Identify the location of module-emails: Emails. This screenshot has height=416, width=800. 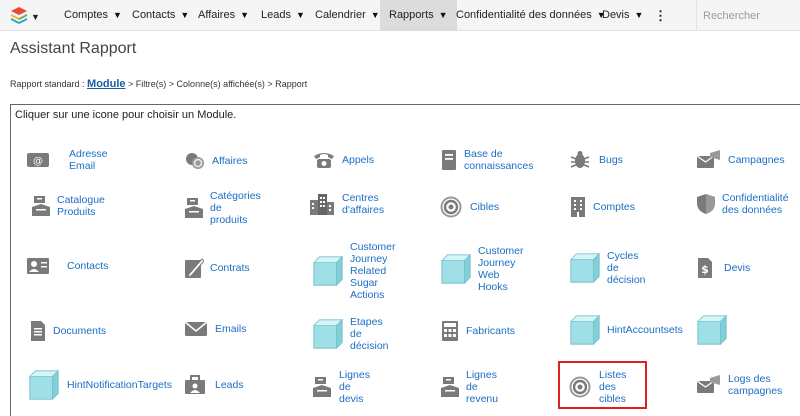
(215, 329).